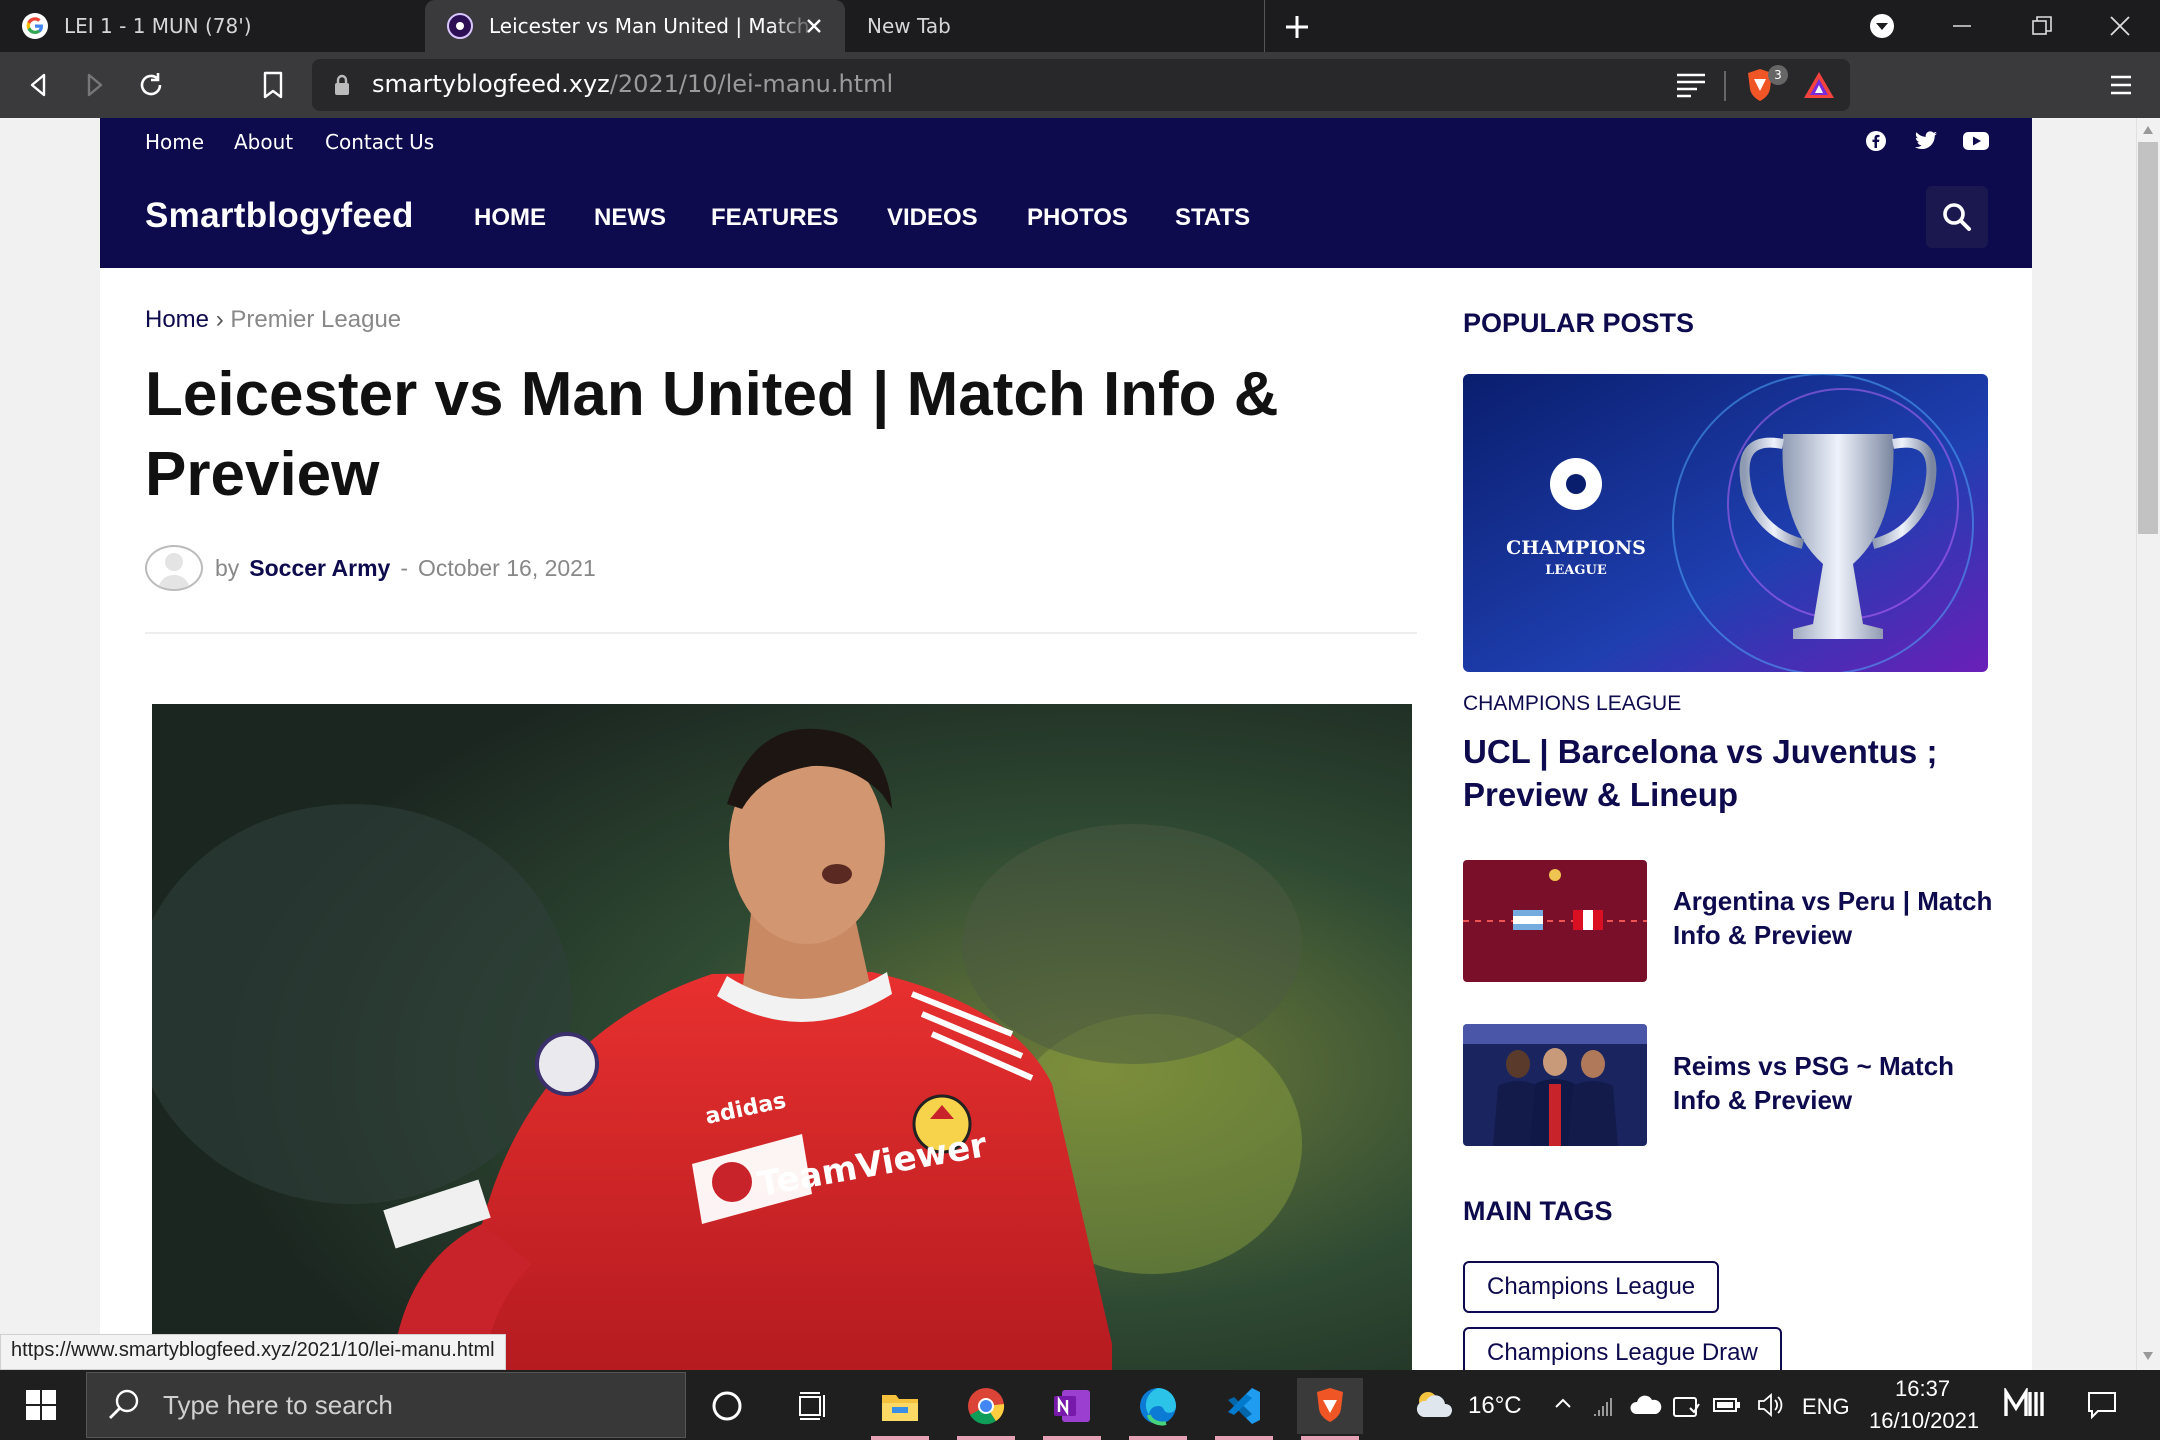 The width and height of the screenshot is (2160, 1440). What do you see at coordinates (319, 568) in the screenshot?
I see `author-name: Soccer Army` at bounding box center [319, 568].